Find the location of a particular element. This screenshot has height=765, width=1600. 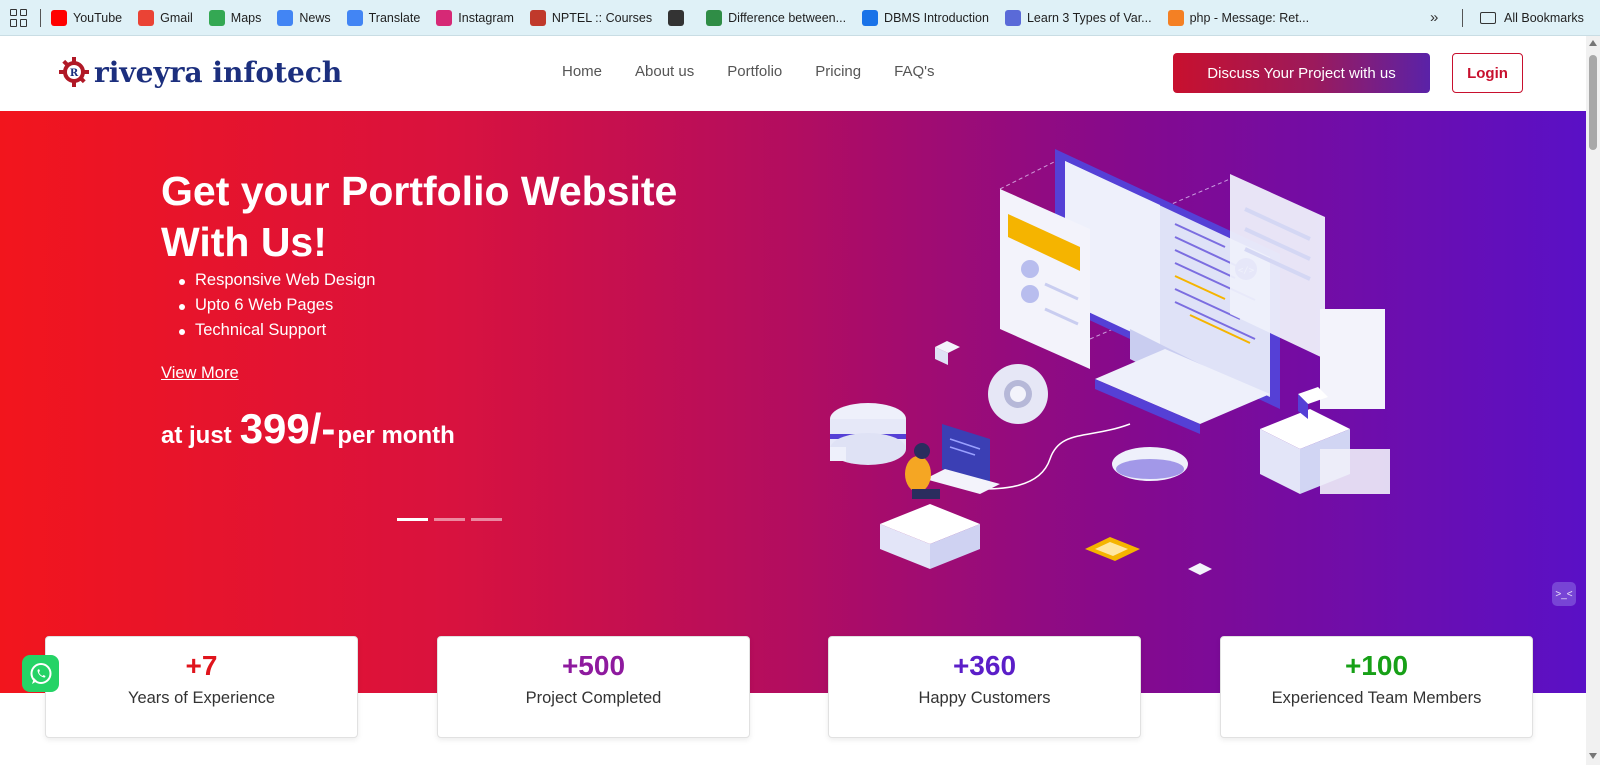

bookmark-label: Instagram is located at coordinates (486, 17).